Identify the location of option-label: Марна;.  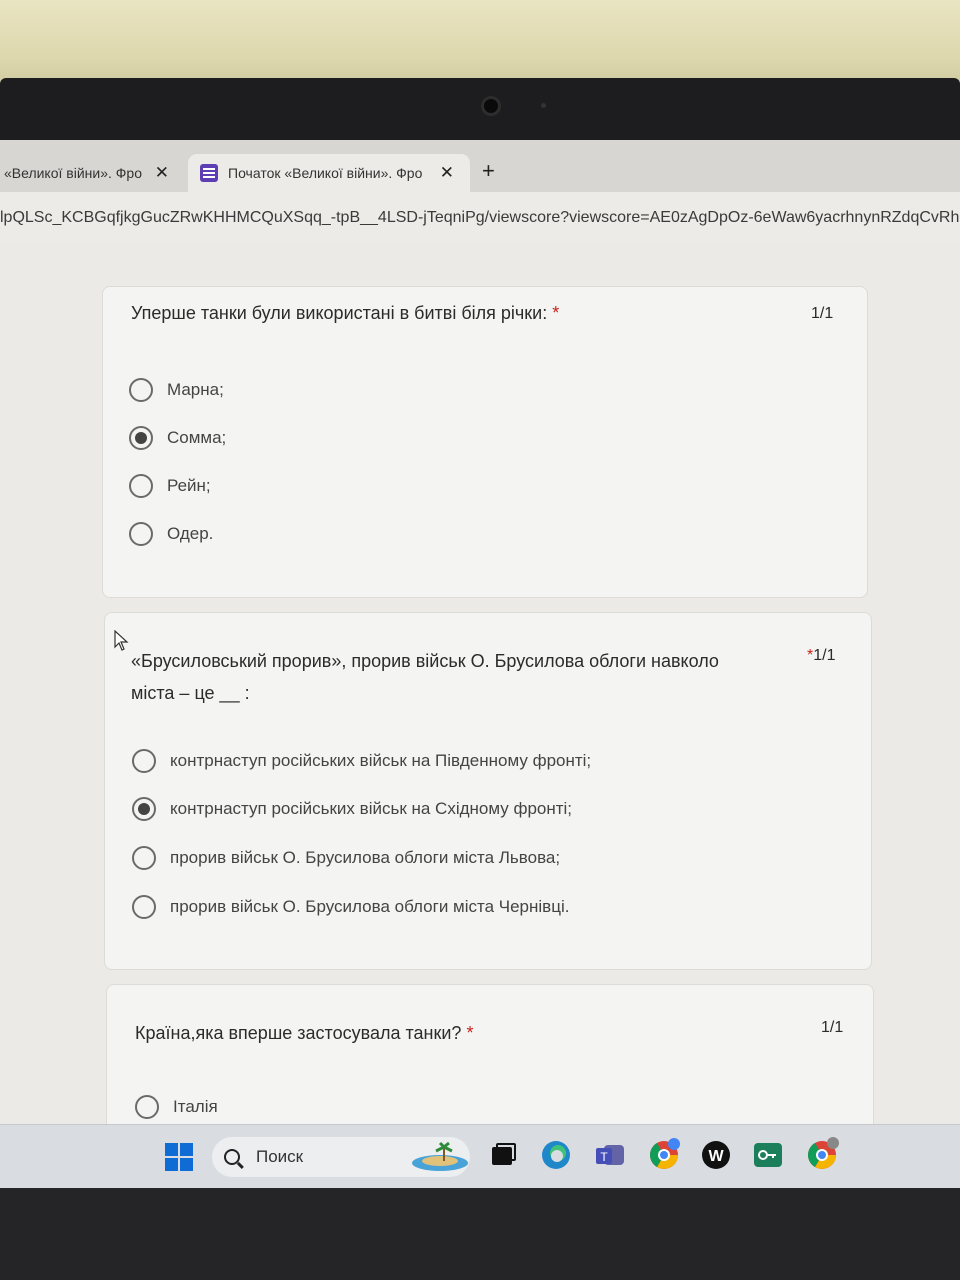
(195, 389).